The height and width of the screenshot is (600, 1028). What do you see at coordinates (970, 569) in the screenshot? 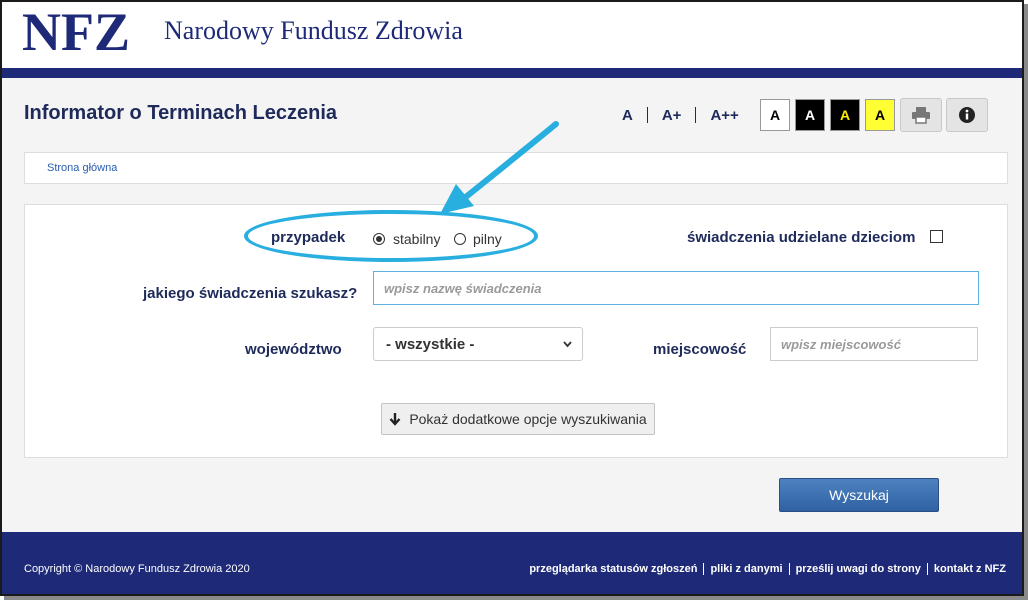
I see `footer-link-contact: kontakt z NFZ` at bounding box center [970, 569].